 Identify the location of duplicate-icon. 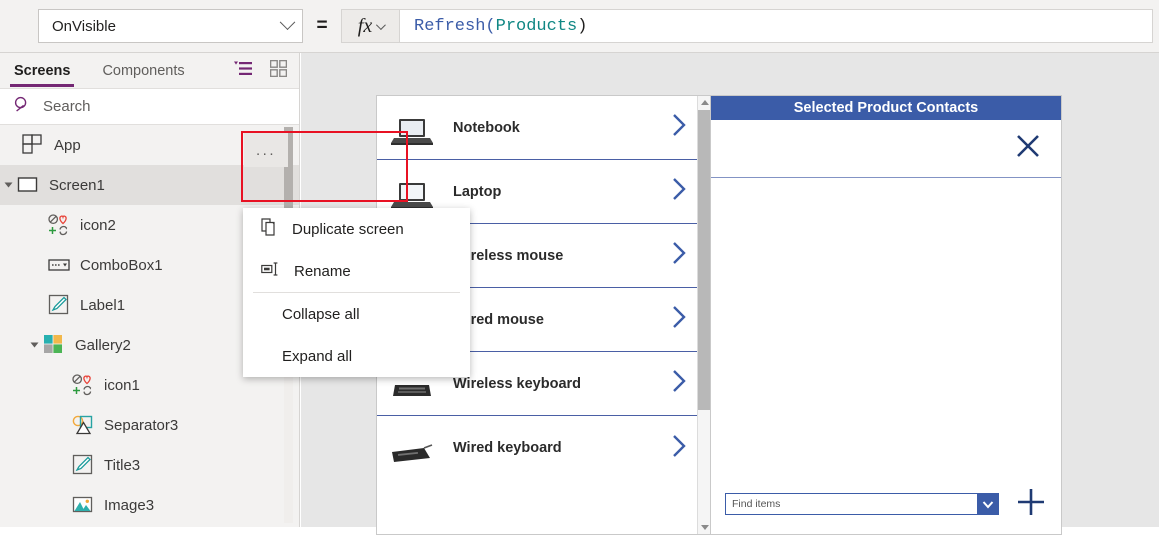
(269, 229).